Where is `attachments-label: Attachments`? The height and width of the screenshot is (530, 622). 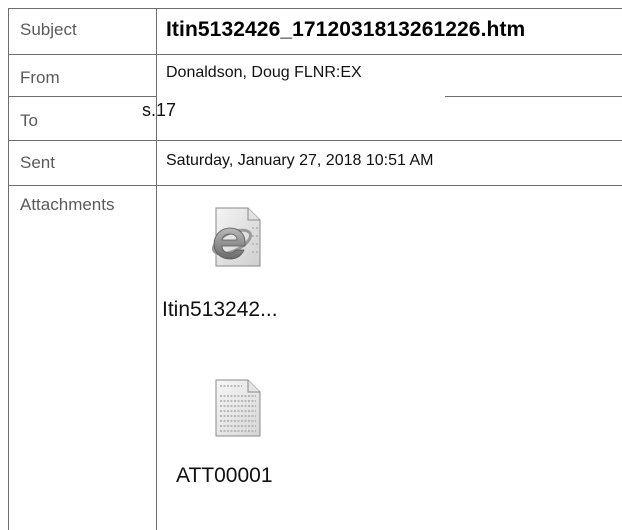 attachments-label: Attachments is located at coordinates (67, 204).